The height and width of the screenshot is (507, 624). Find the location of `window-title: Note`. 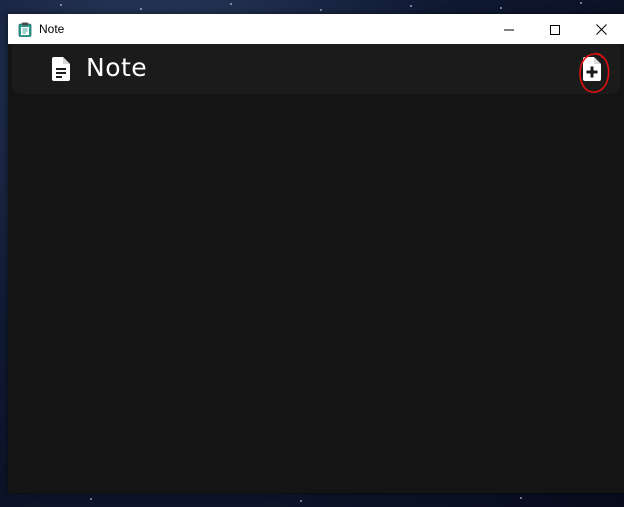

window-title: Note is located at coordinates (52, 29).